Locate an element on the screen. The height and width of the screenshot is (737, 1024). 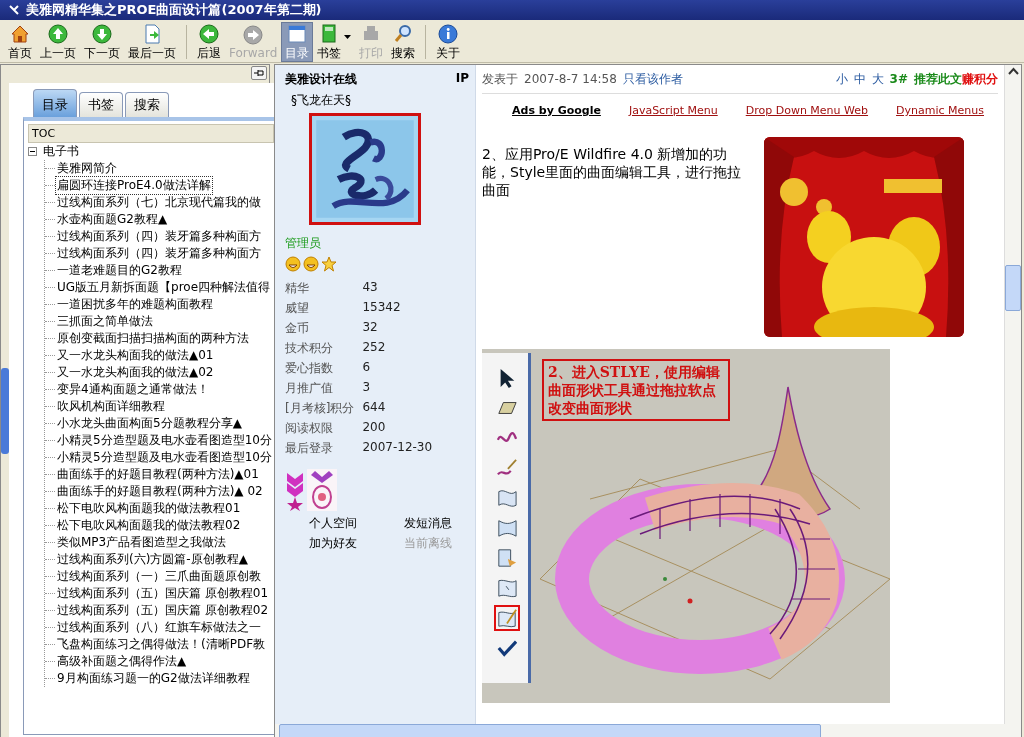
tree-item: 一道困扰多年的难题构面教程 is located at coordinates (135, 304).